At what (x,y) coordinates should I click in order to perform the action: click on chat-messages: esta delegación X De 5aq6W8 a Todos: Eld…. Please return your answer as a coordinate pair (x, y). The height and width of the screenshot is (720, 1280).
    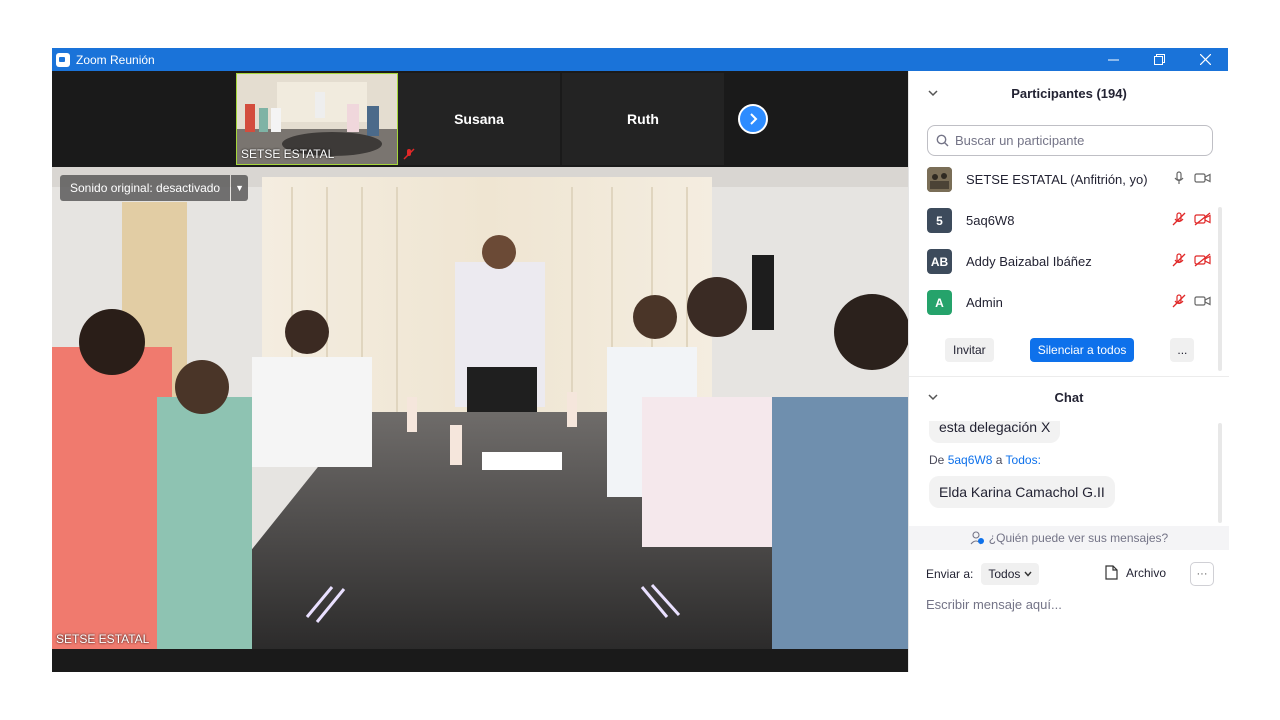
    Looking at the image, I should click on (1065, 473).